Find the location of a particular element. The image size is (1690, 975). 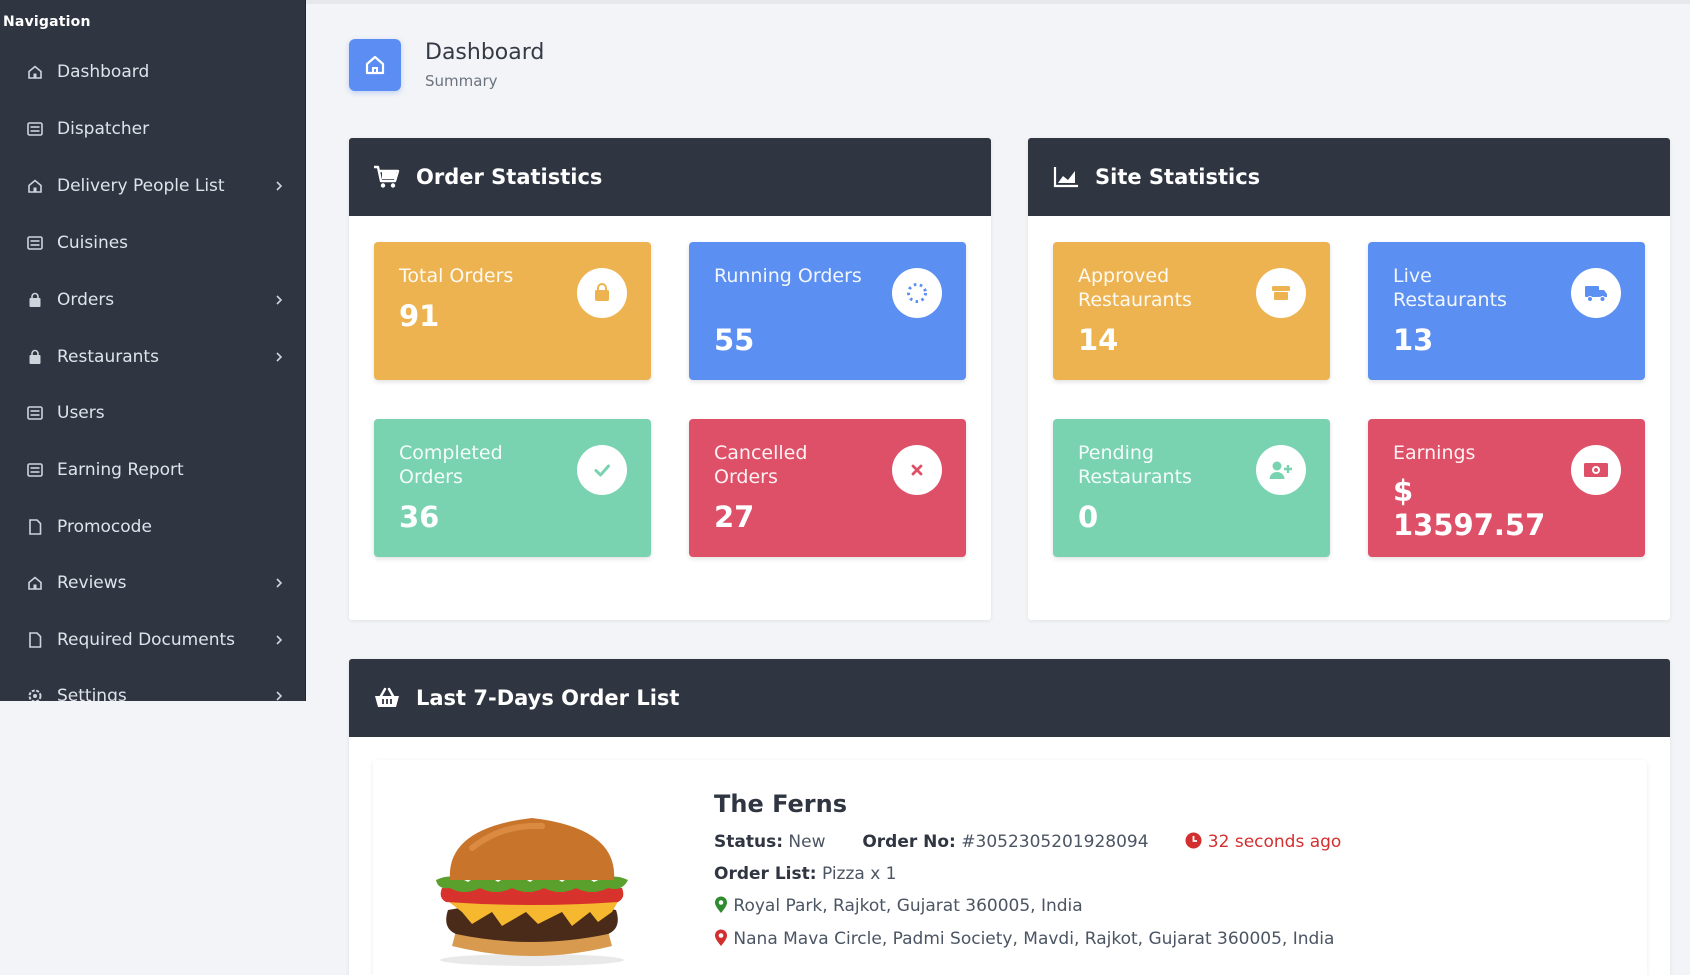

sidebar-item-label: Settings is located at coordinates (92, 693).